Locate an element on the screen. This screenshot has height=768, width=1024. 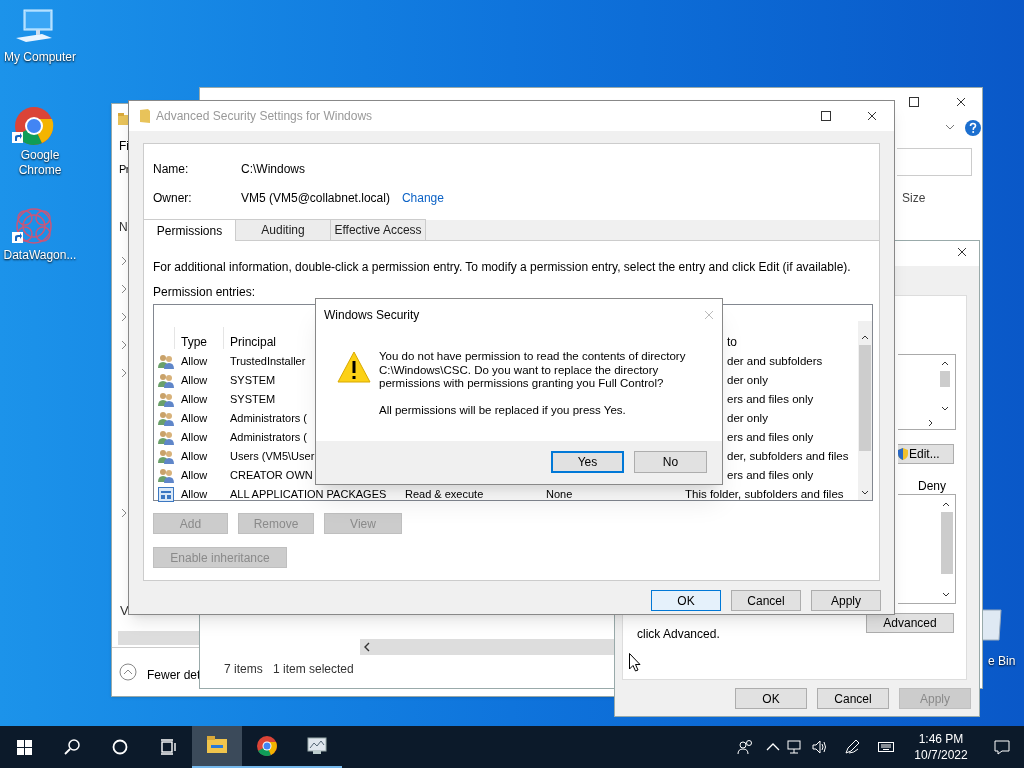
section-label: V is located at coordinates (124, 611).